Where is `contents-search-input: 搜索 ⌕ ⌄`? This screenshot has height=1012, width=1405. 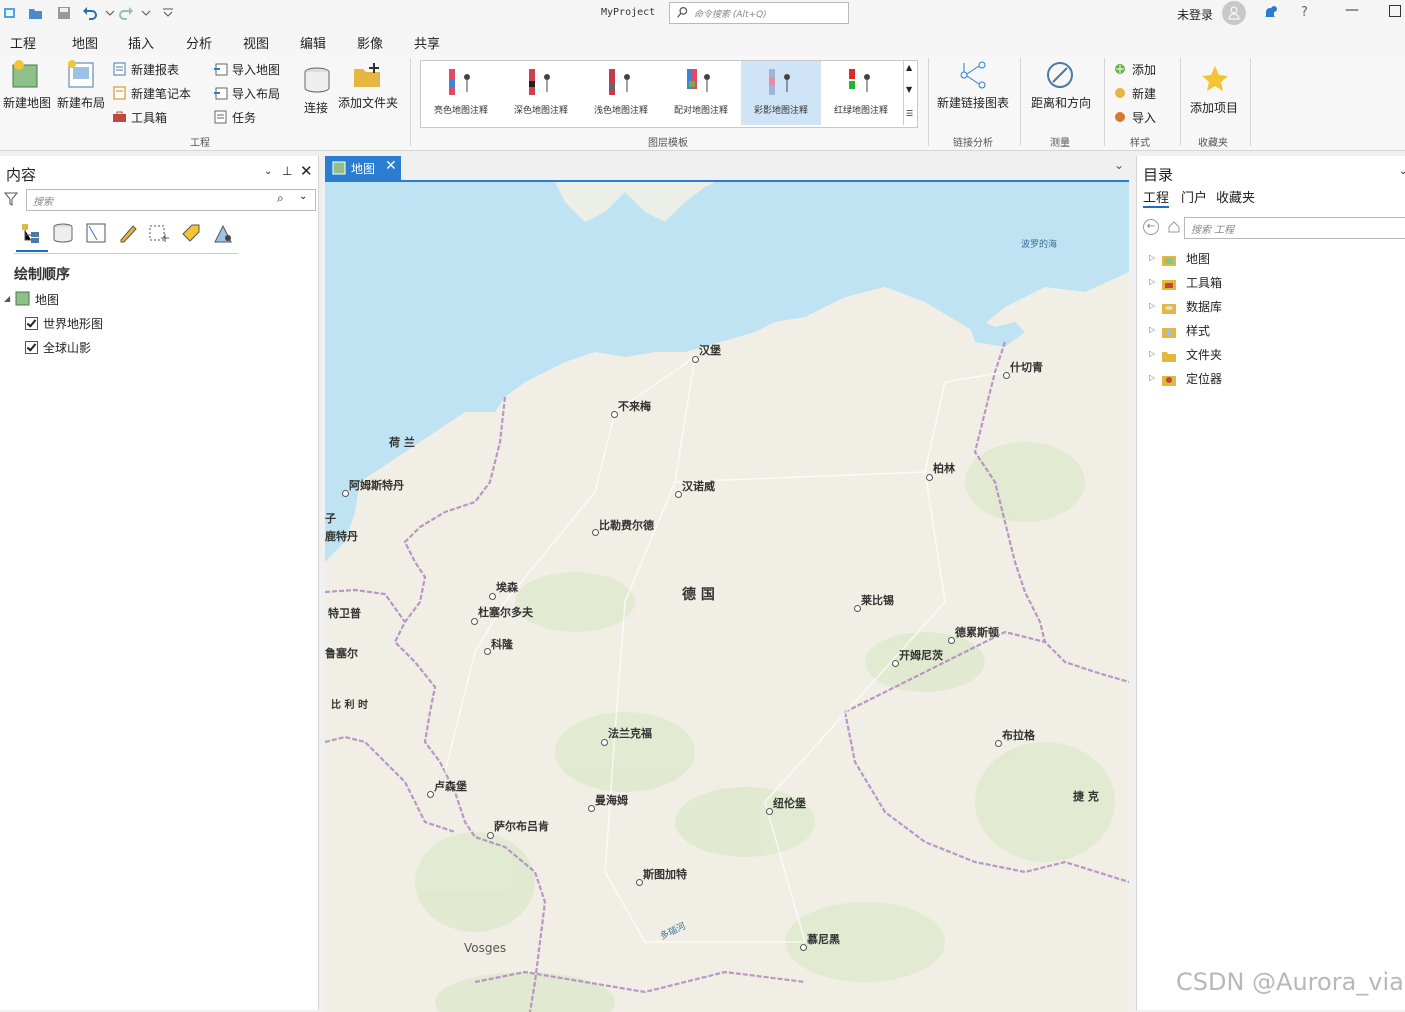
contents-search-input: 搜索 ⌕ ⌄ is located at coordinates (171, 200).